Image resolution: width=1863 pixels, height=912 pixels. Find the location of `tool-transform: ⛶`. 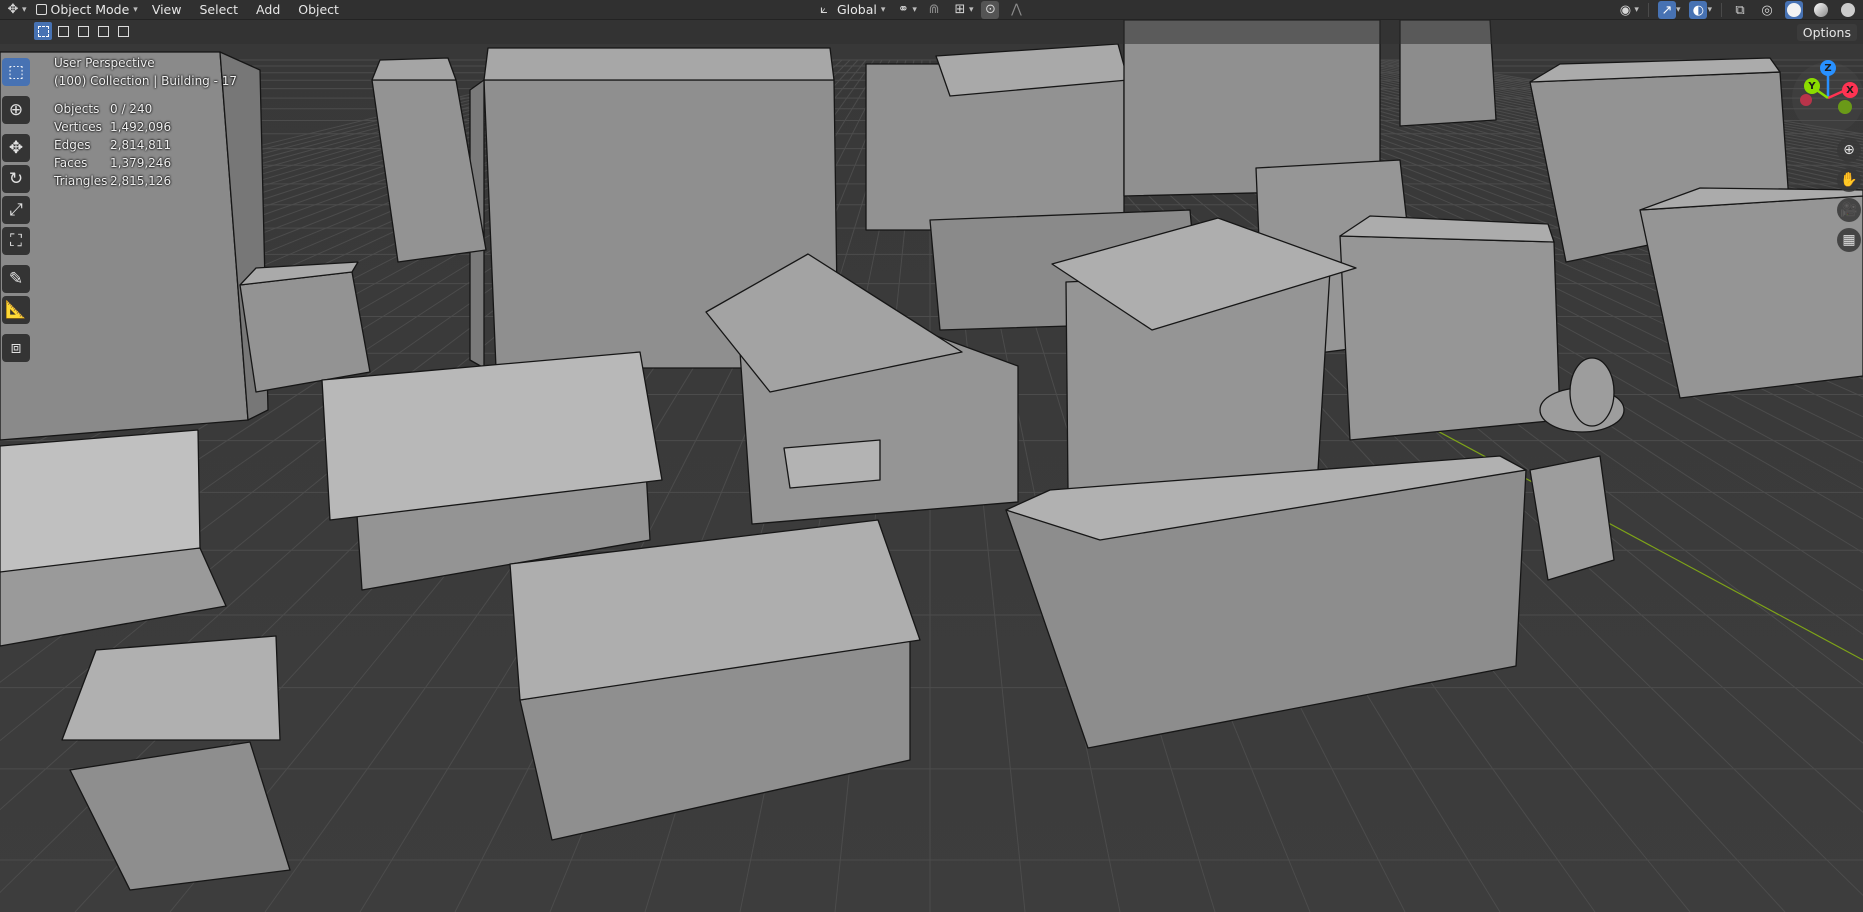

tool-transform: ⛶ is located at coordinates (16, 241).